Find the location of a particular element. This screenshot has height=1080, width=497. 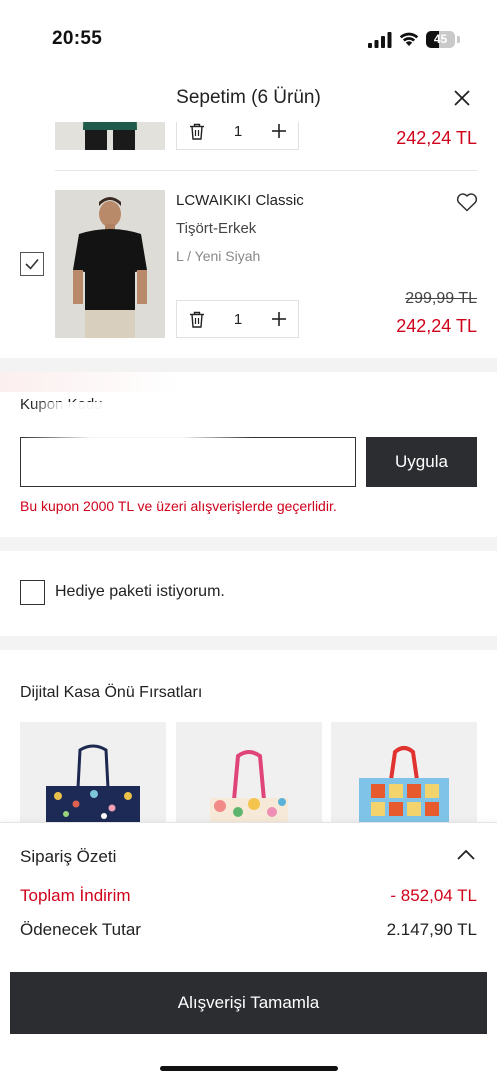

battery-icon: 45 is located at coordinates (443, 39).